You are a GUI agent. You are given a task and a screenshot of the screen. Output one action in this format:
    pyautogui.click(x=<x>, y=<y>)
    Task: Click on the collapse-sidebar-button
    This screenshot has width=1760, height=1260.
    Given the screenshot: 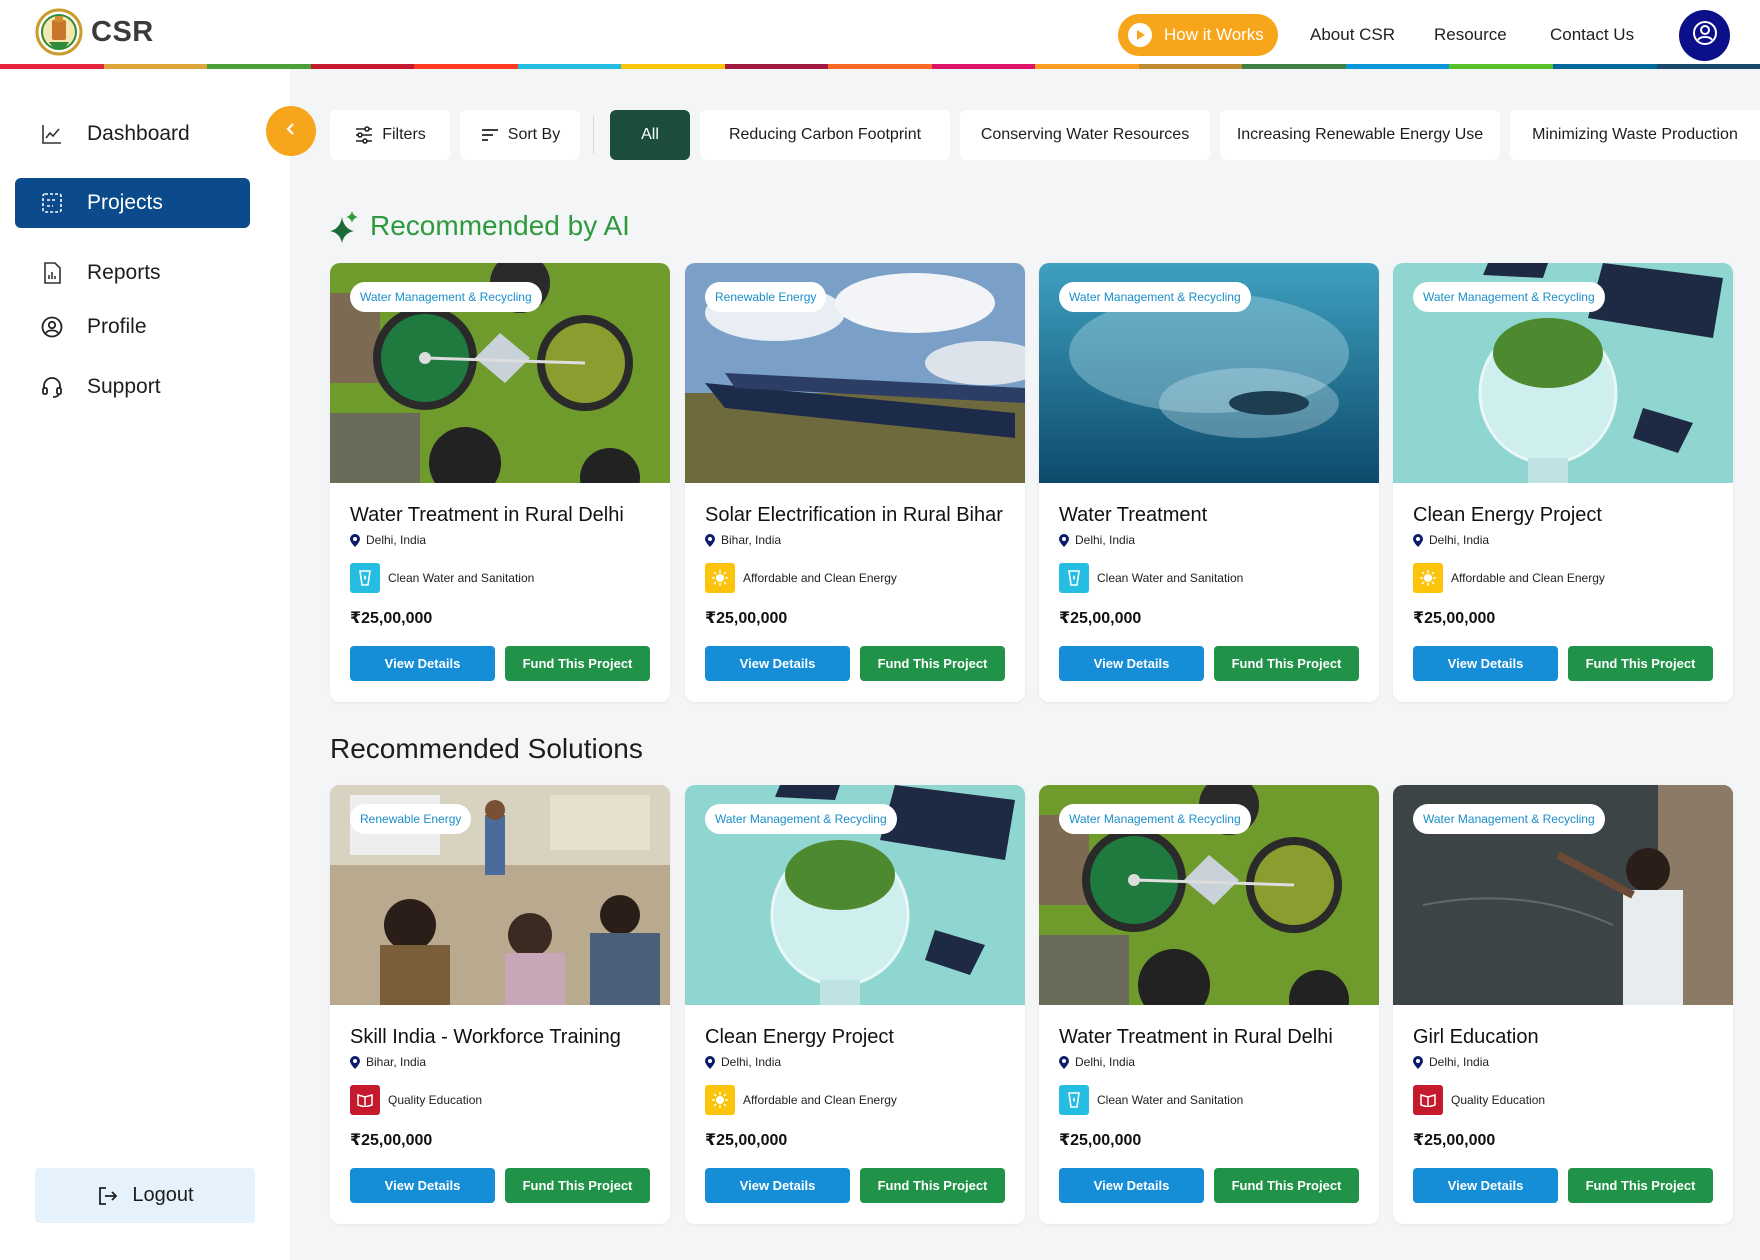 What is the action you would take?
    pyautogui.click(x=291, y=131)
    